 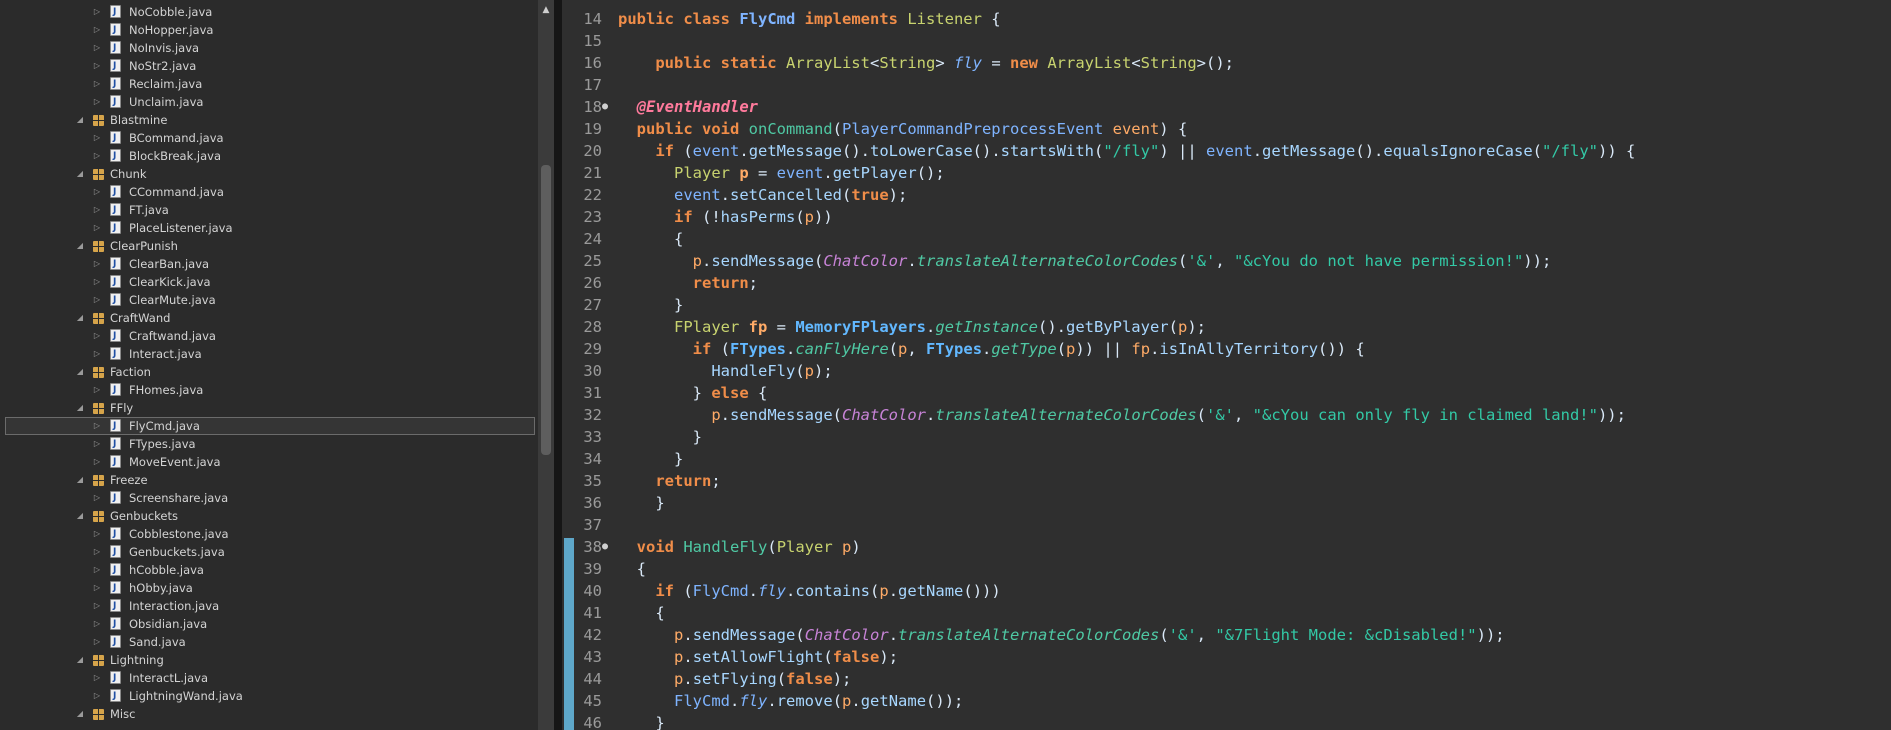 I want to click on code-line: 41 {, so click(x=613, y=613).